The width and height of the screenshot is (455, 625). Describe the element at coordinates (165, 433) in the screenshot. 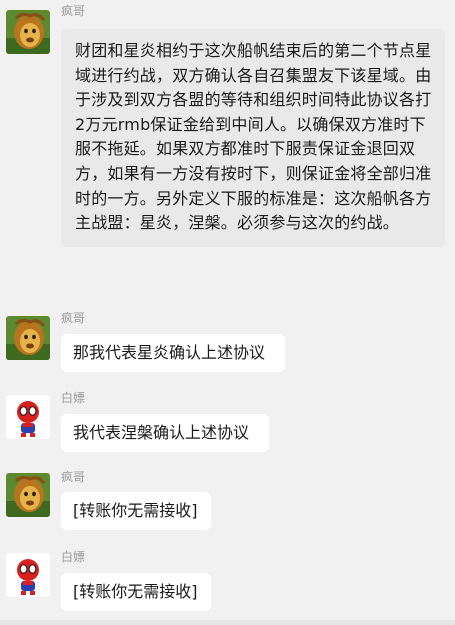

I see `message-bubble: 我代表涅槃确认上述协议` at that location.